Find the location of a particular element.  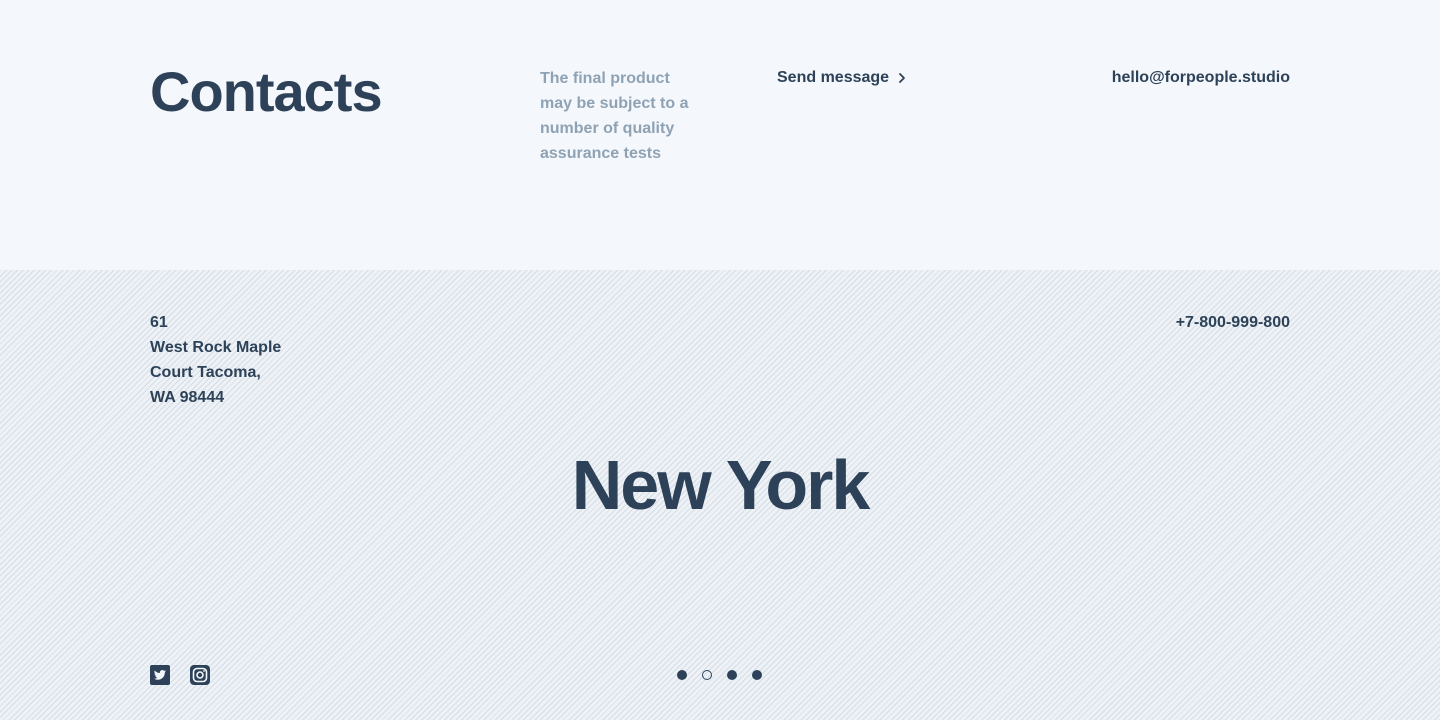

address-line: WA 98444 is located at coordinates (187, 397).